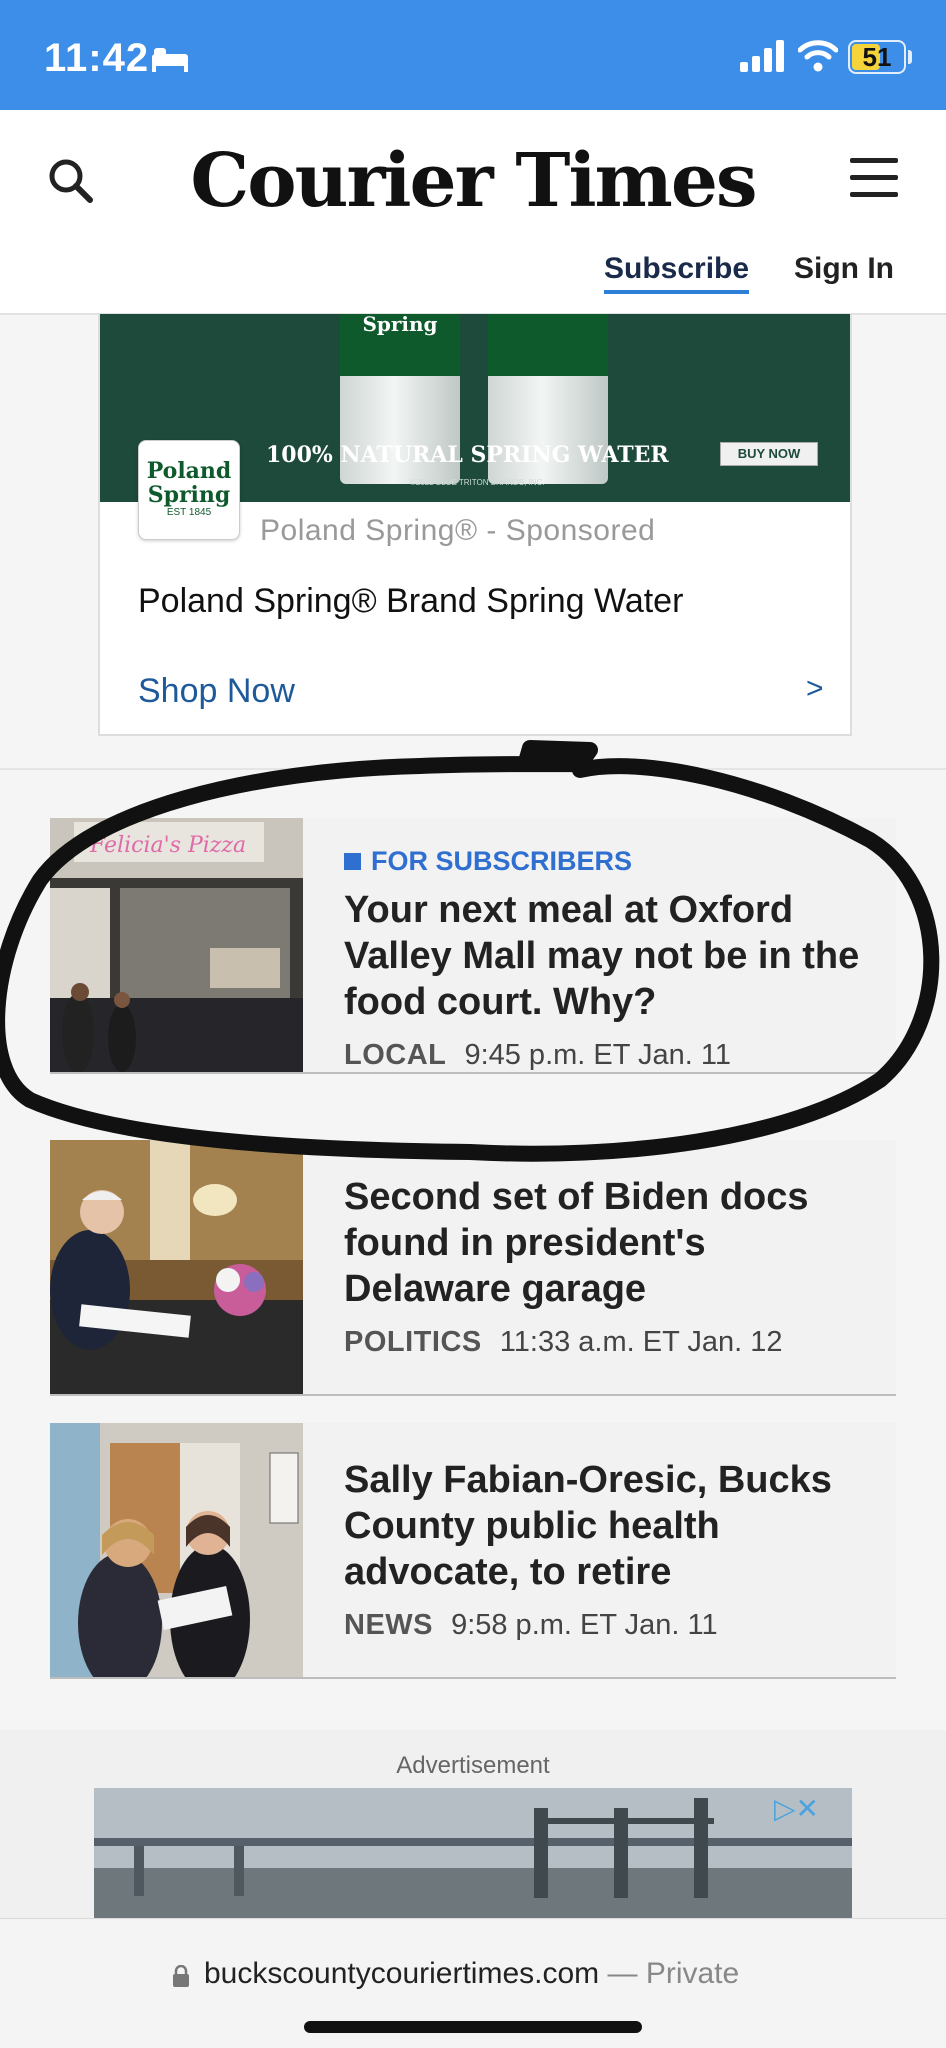 This screenshot has width=946, height=2048. I want to click on signal-icon, so click(762, 56).